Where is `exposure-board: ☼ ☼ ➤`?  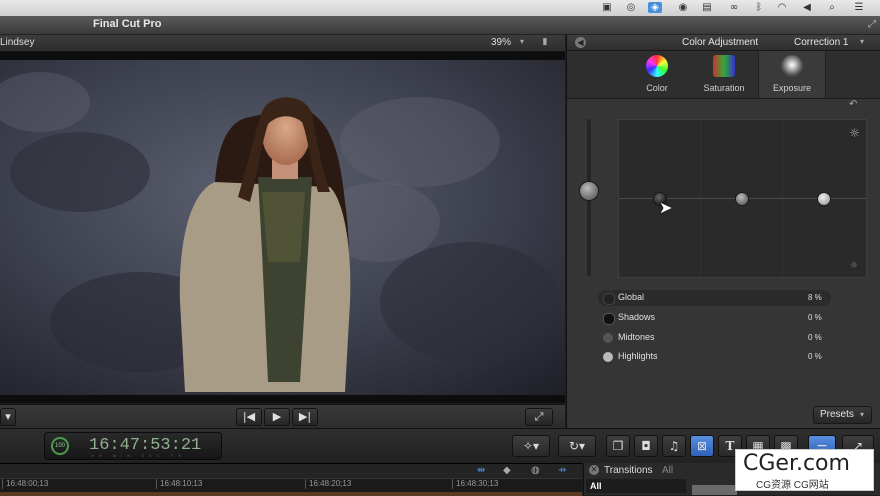 exposure-board: ☼ ☼ ➤ is located at coordinates (742, 198).